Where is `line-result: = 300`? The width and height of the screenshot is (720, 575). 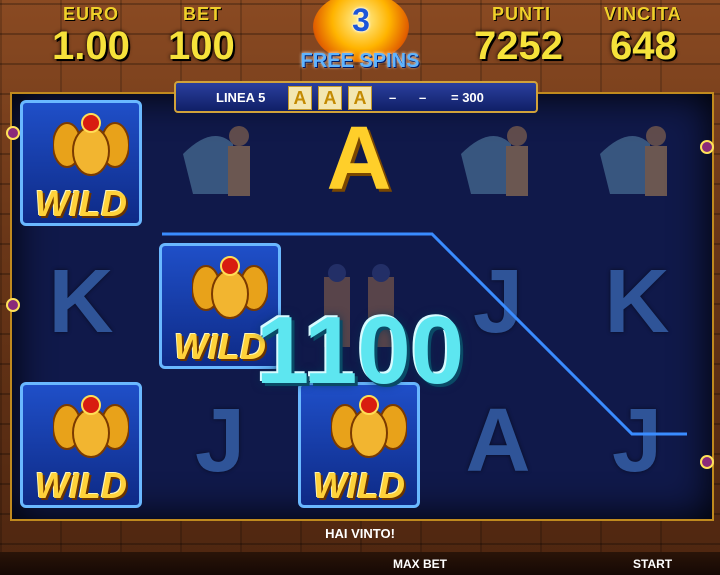
line-result: = 300 is located at coordinates (467, 97).